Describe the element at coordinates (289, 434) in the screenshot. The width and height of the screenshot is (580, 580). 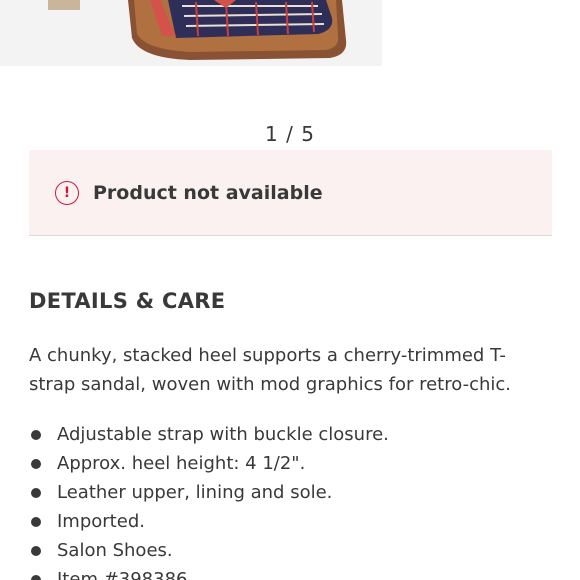
I see `list-item: Adjustable strap with buckle closure.` at that location.